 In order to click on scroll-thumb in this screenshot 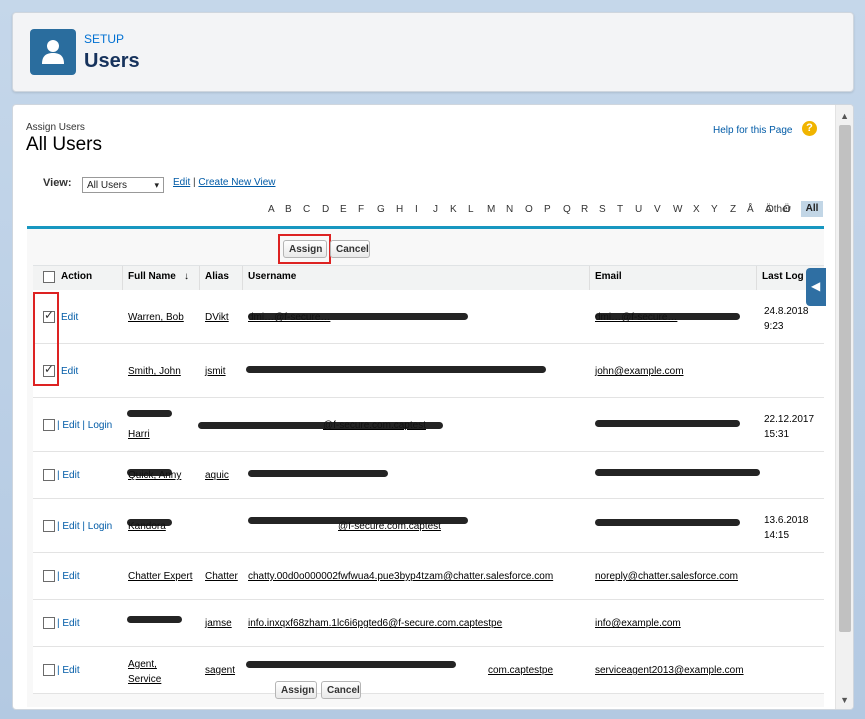, I will do `click(845, 378)`.